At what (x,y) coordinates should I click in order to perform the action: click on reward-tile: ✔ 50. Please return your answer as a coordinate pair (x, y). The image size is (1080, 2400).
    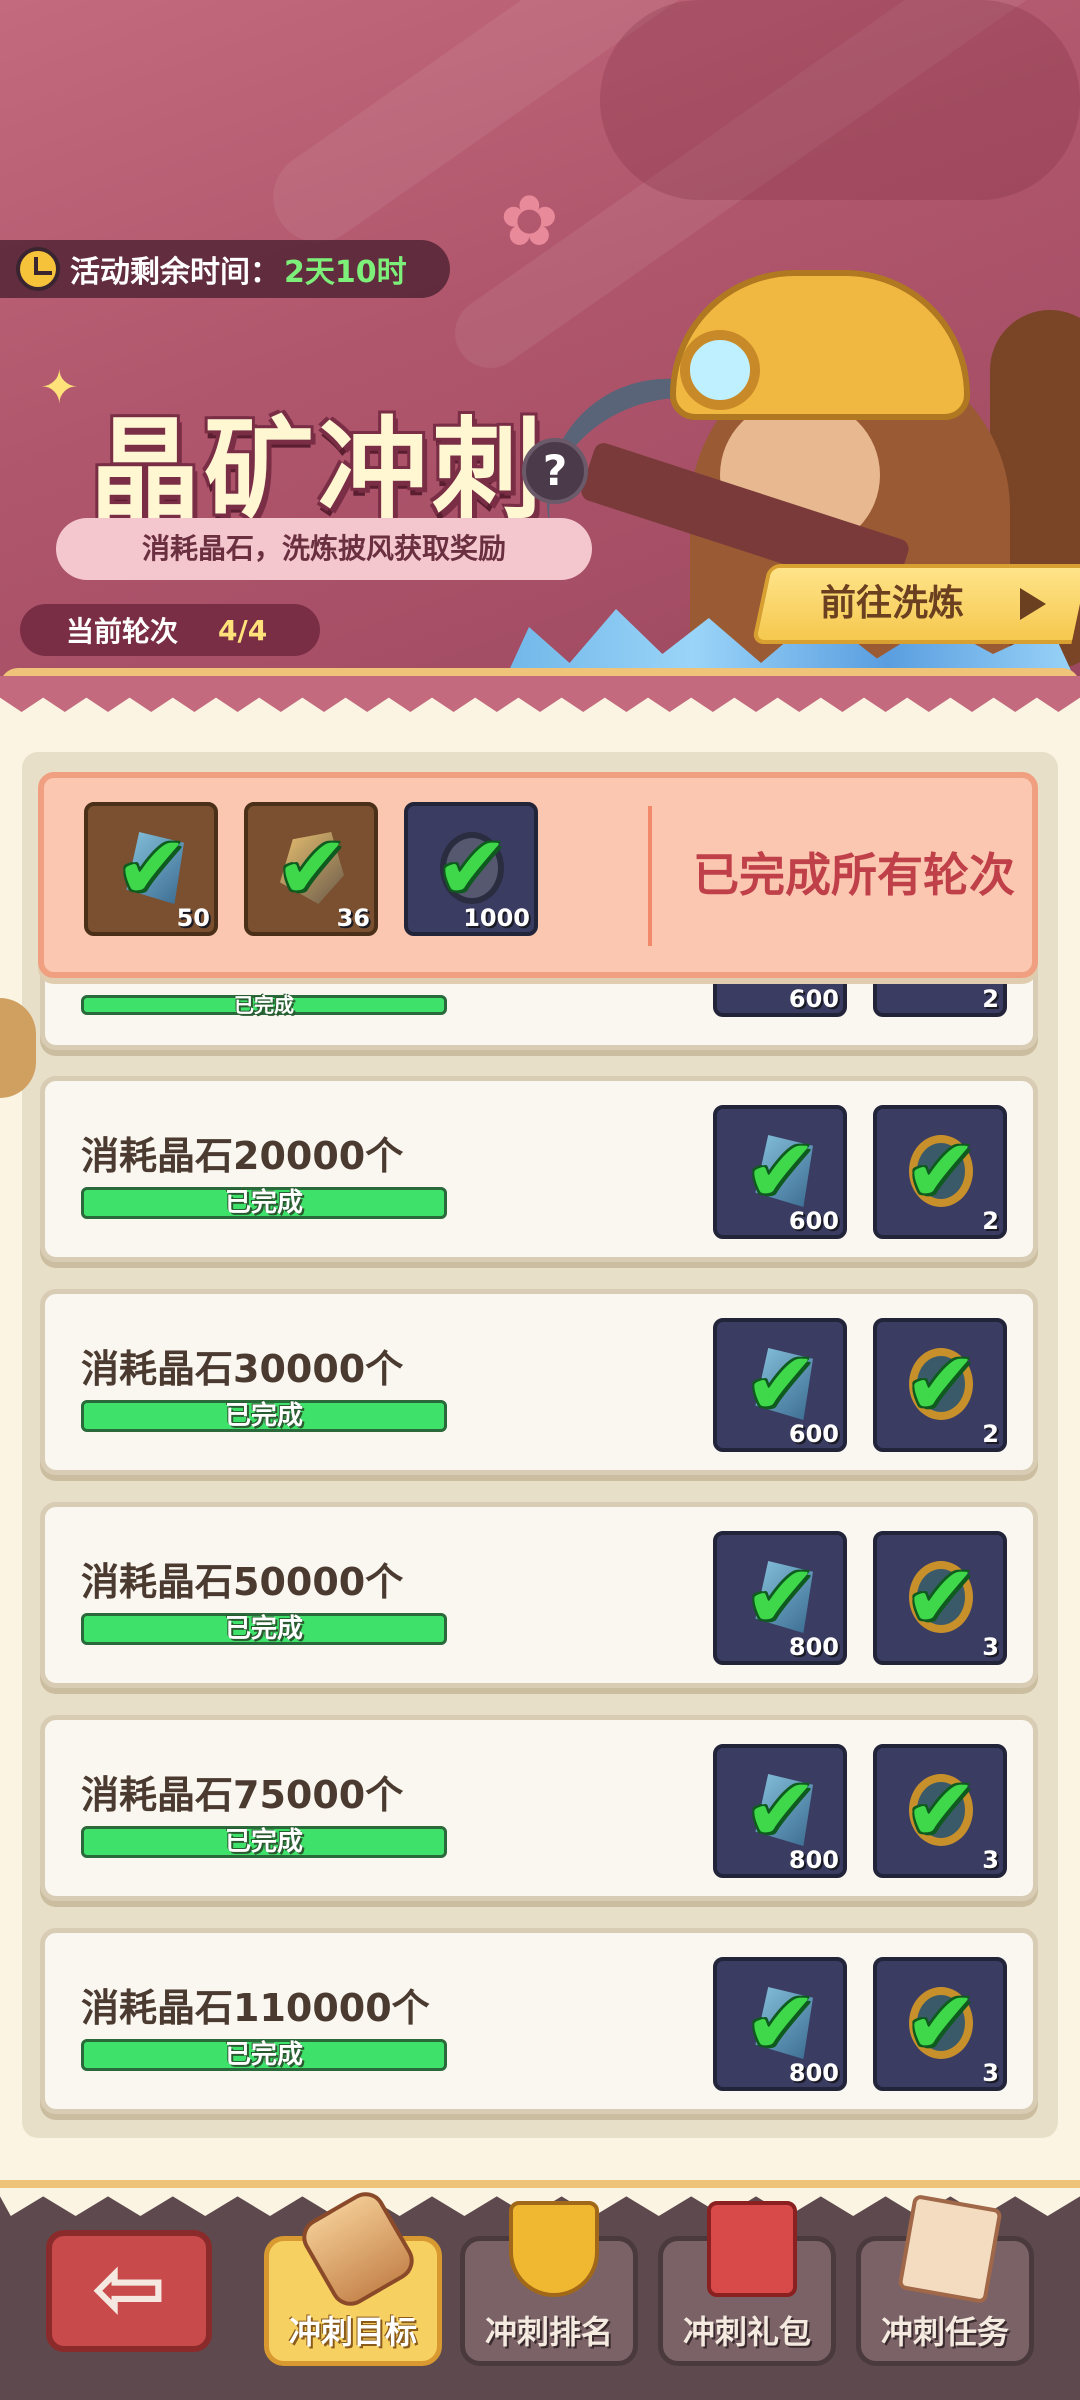
    Looking at the image, I should click on (151, 869).